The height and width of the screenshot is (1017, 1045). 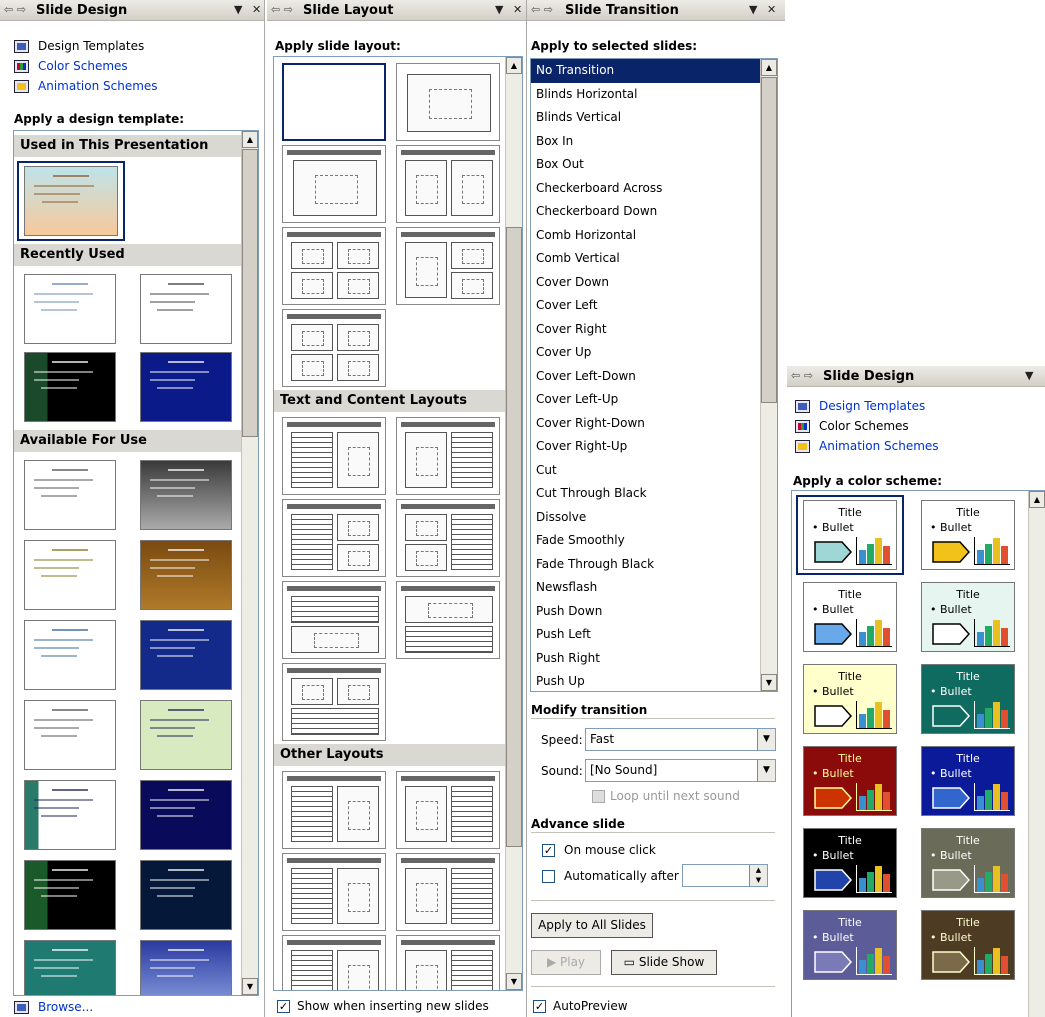 I want to click on layout-two-content-over-text, so click(x=334, y=702).